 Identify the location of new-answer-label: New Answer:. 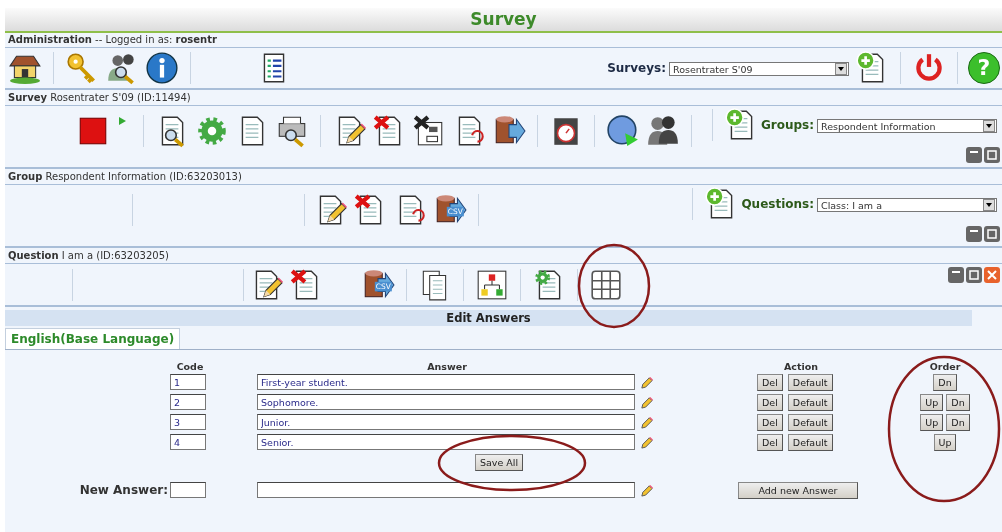
(123, 490).